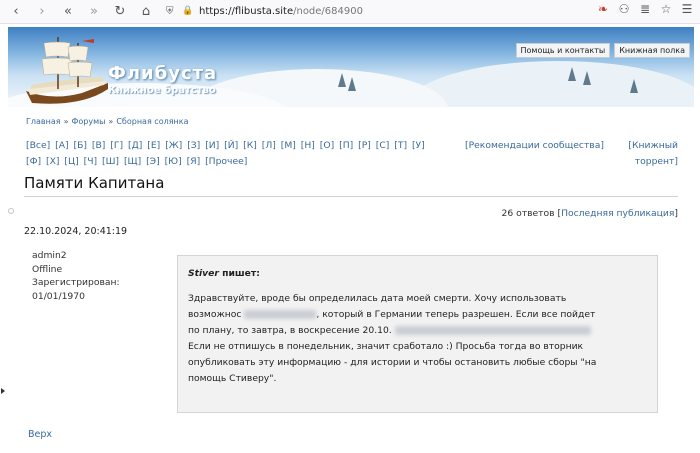 The width and height of the screenshot is (700, 453). Describe the element at coordinates (146, 12) in the screenshot. I see `home-icon: ⌂` at that location.